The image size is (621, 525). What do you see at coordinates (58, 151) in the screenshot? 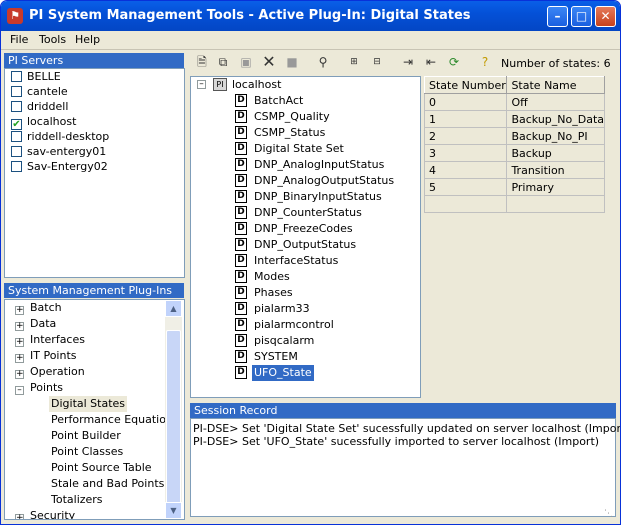
I see `server-item: sav-entergy01` at bounding box center [58, 151].